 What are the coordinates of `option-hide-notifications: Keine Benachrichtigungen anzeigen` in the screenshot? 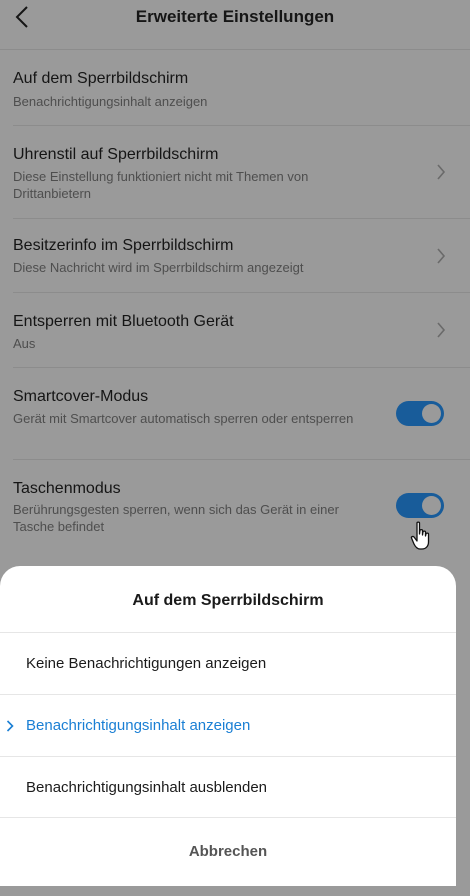 It's located at (228, 663).